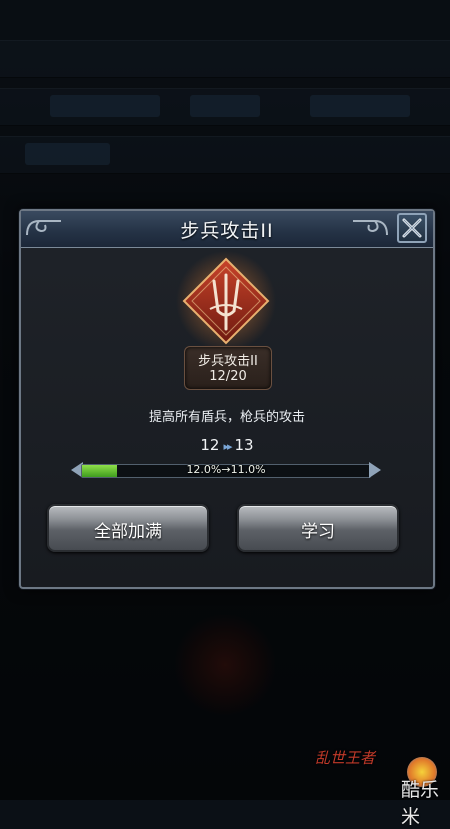 This screenshot has height=829, width=450. I want to click on level-change: 12 ▸▸ 13, so click(227, 445).